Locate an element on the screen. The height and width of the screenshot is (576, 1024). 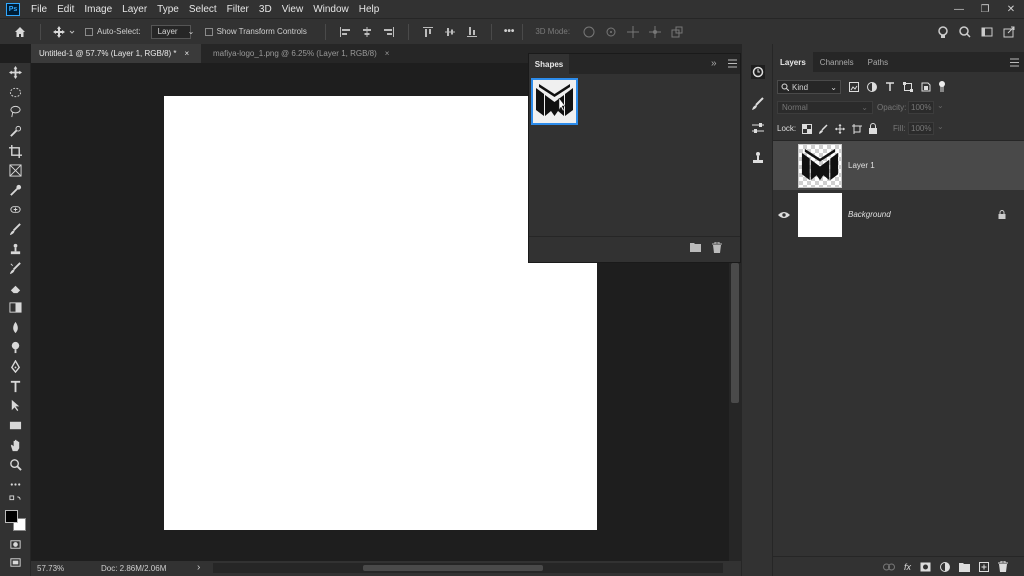
menu-file: File is located at coordinates (39, 9).